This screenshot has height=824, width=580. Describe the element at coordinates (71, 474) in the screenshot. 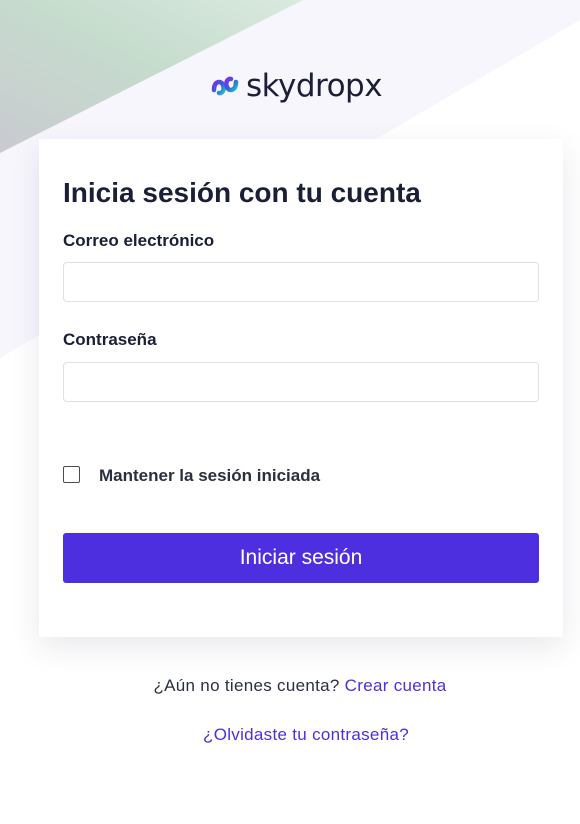

I see `remember-me-checkbox` at that location.